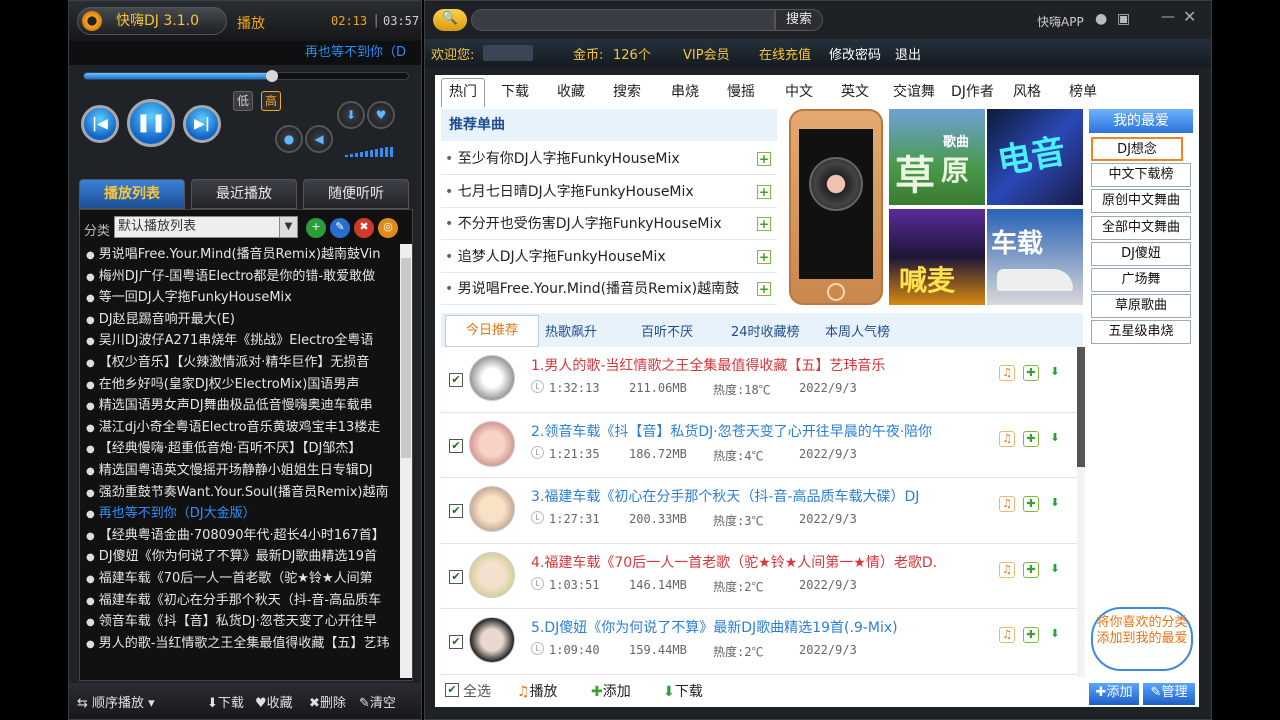 Image resolution: width=1280 pixels, height=720 pixels. What do you see at coordinates (340, 228) in the screenshot?
I see `edit-list-icon: ✎` at bounding box center [340, 228].